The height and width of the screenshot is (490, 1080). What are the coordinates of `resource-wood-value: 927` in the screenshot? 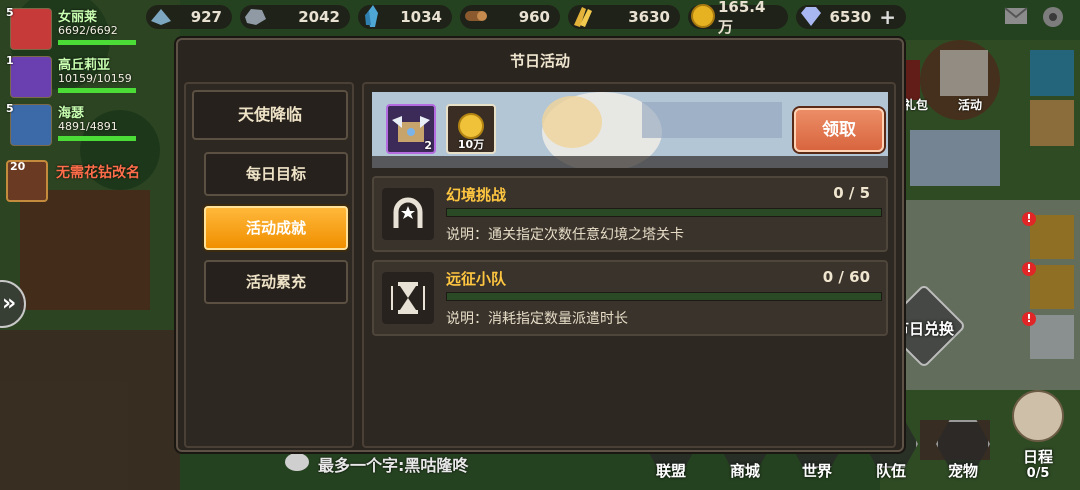 It's located at (206, 17).